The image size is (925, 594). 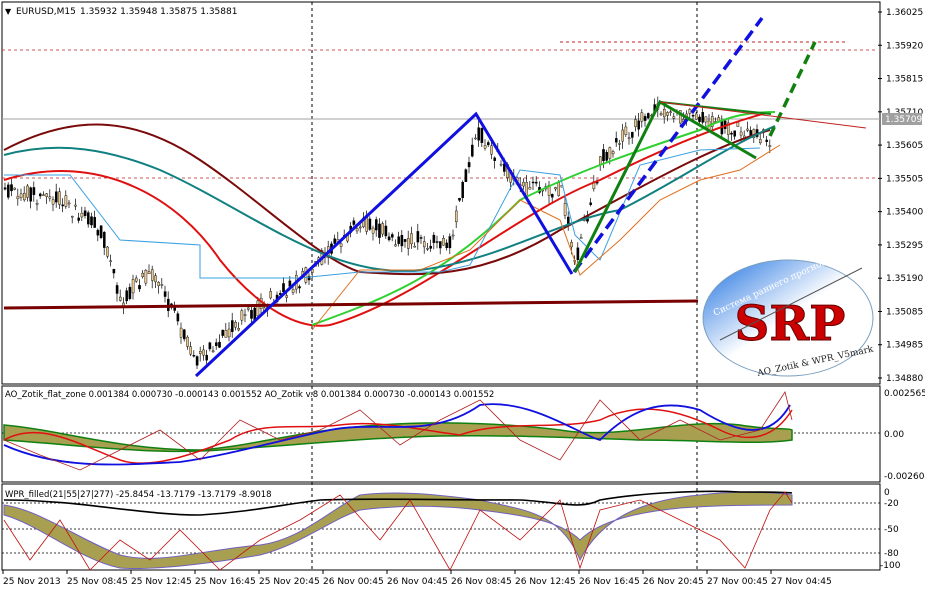 I want to click on ao-axis-top: 0.002565, so click(x=904, y=394).